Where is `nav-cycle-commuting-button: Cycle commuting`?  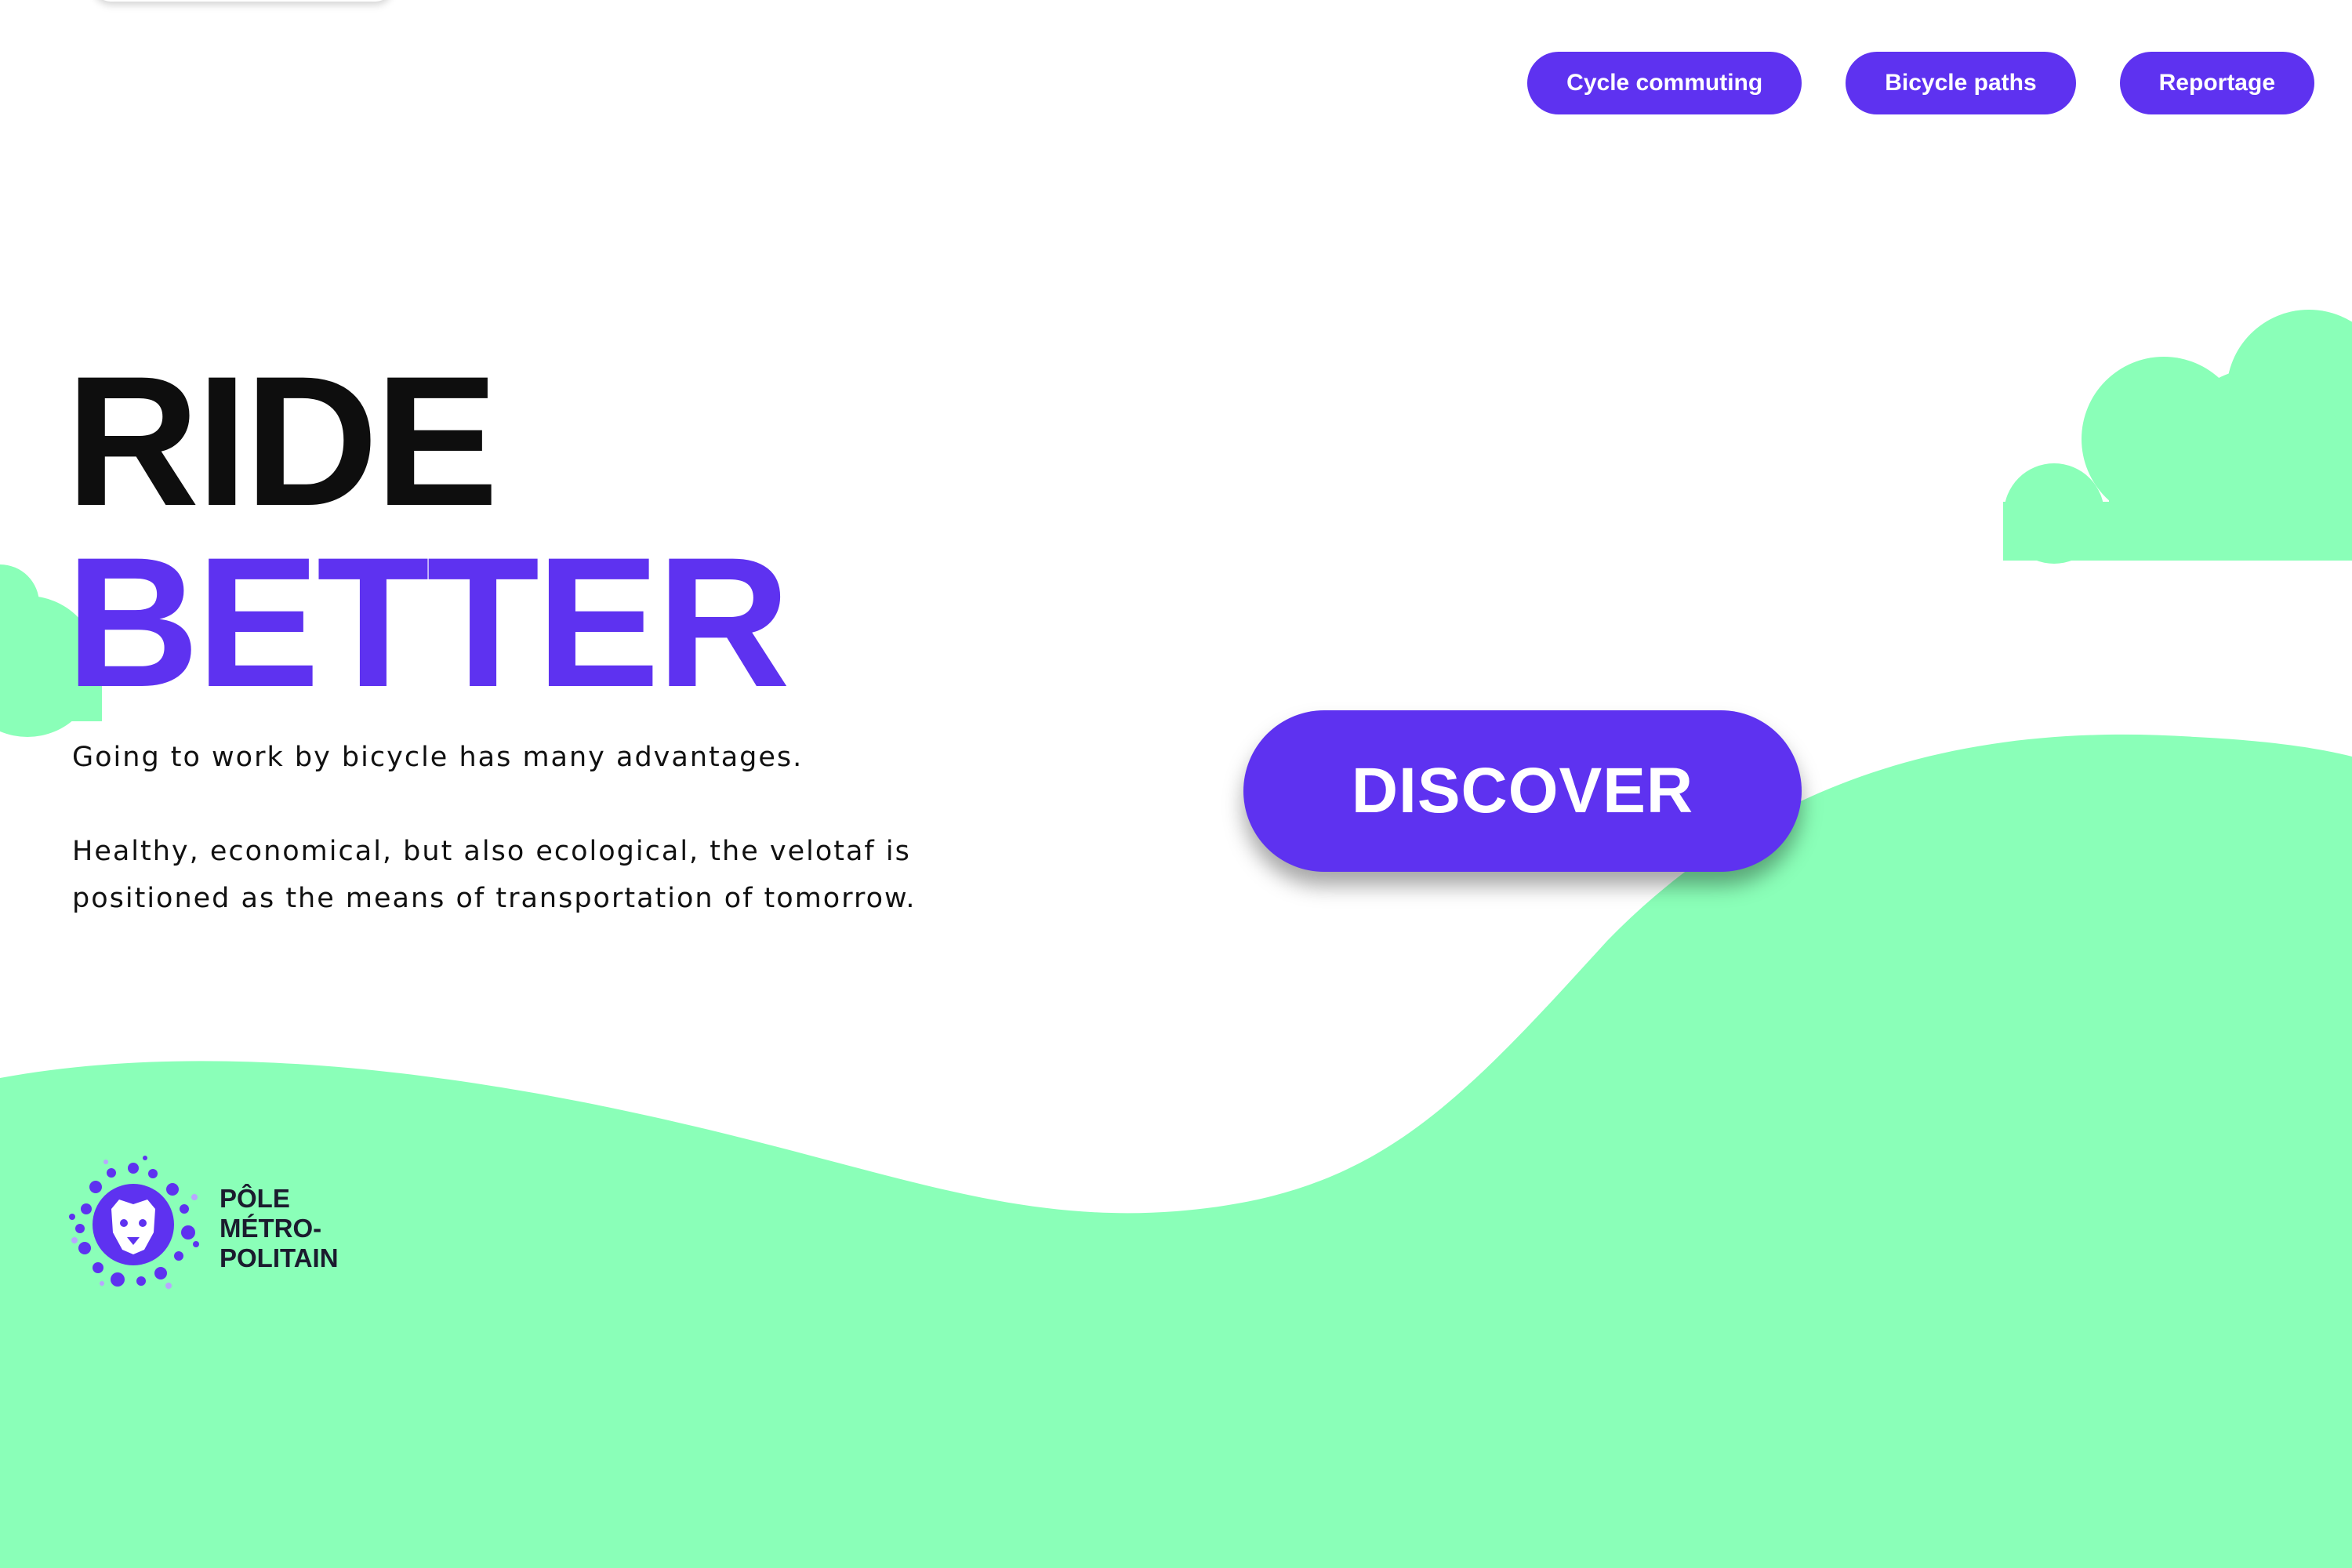
nav-cycle-commuting-button: Cycle commuting is located at coordinates (1664, 83).